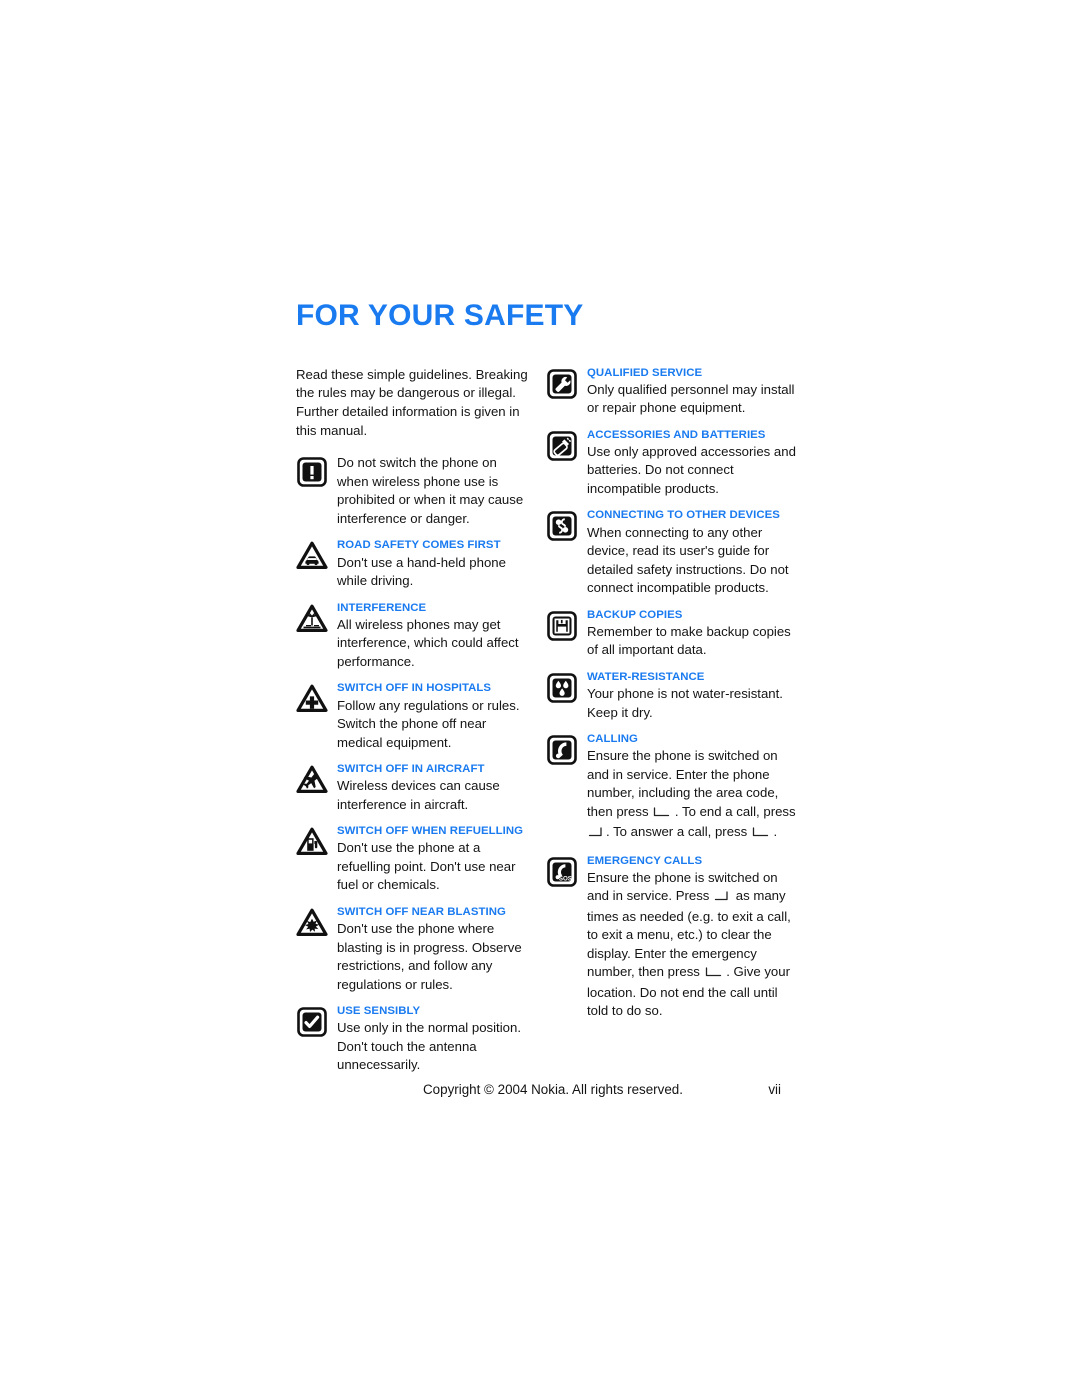 Image resolution: width=1080 pixels, height=1397 pixels. What do you see at coordinates (678, 832) in the screenshot?
I see `calling-text-part-2: . To answer a call, press` at bounding box center [678, 832].